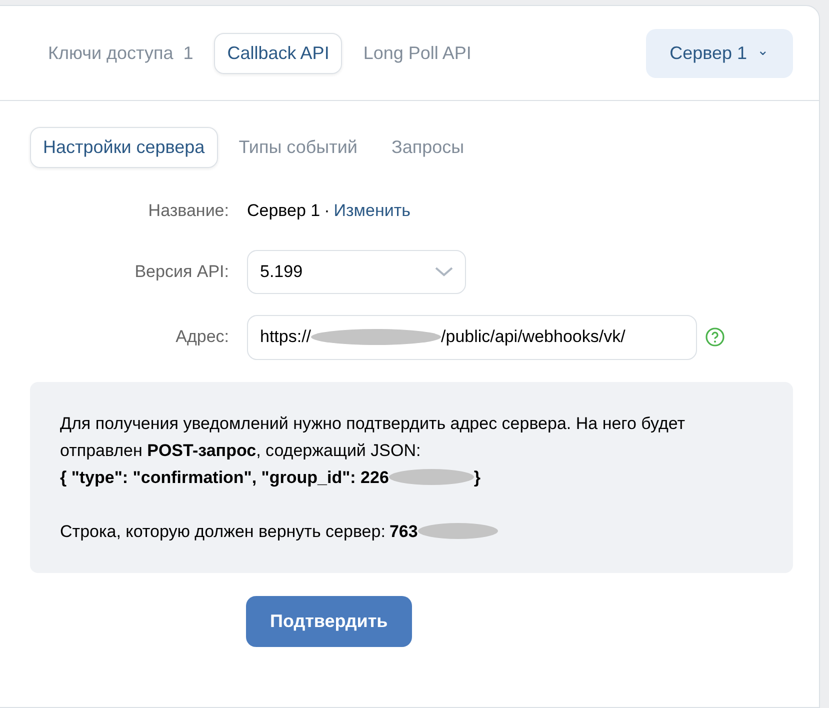  Describe the element at coordinates (188, 52) in the screenshot. I see `tab-count: 1` at that location.